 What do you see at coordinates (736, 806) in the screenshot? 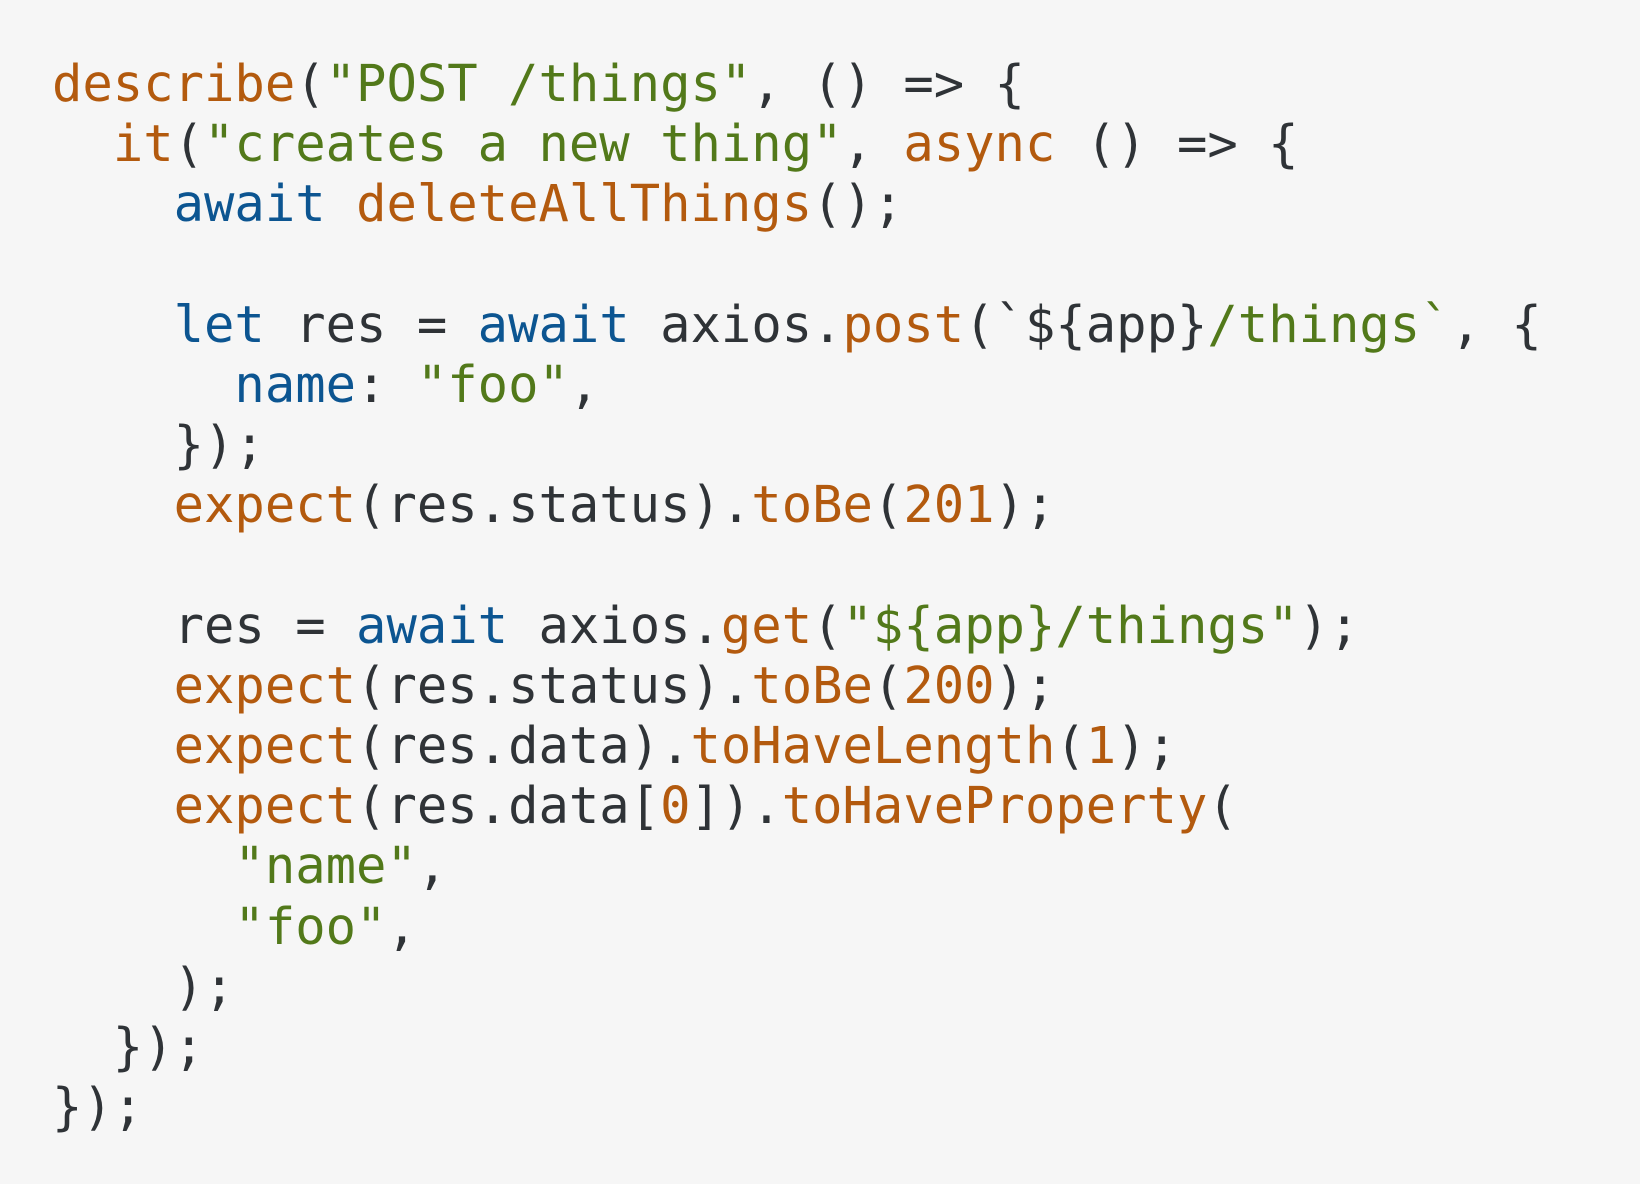
I see `plain-token: ]).` at bounding box center [736, 806].